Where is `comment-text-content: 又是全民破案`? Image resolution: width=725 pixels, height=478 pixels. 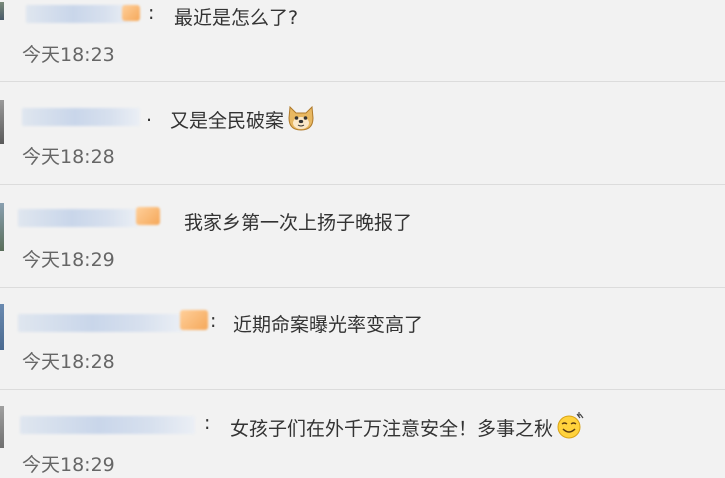 comment-text-content: 又是全民破案 is located at coordinates (227, 121).